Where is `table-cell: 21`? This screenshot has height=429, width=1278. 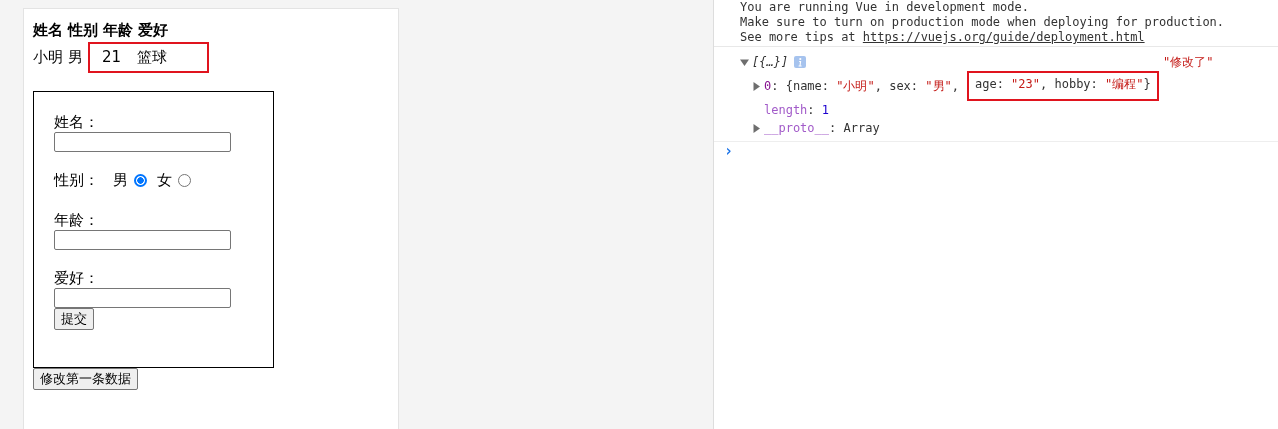 table-cell: 21 is located at coordinates (113, 57).